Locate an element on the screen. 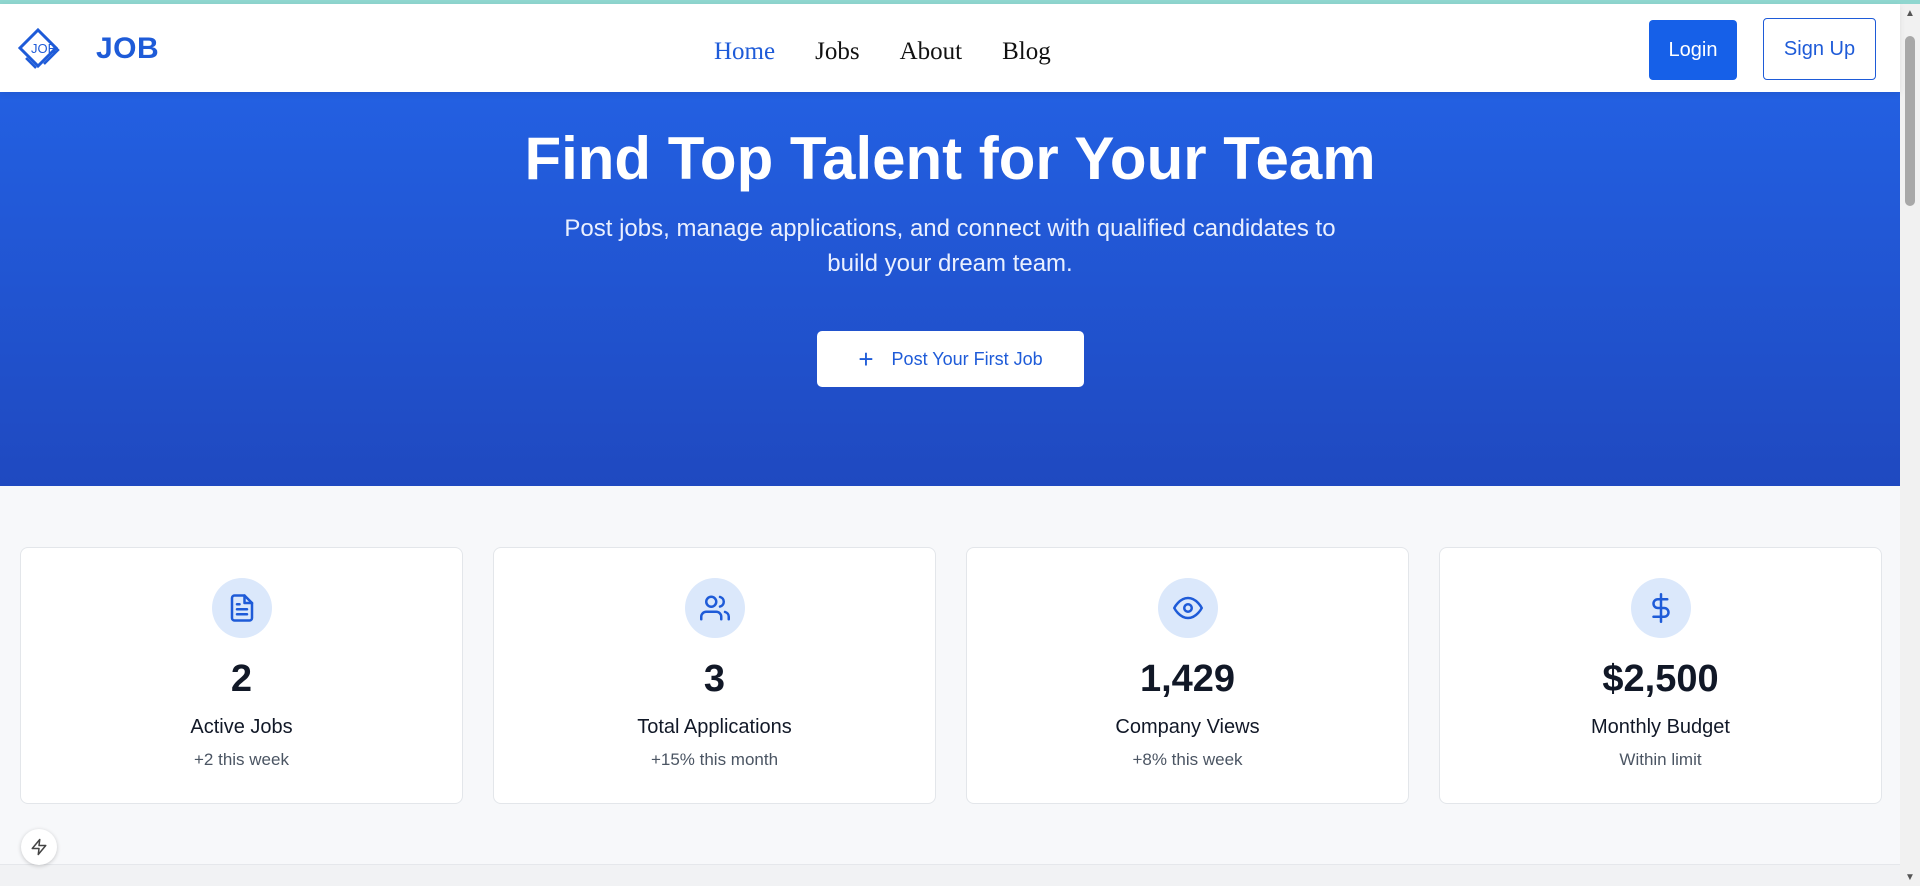 The image size is (1920, 886). file-text-icon is located at coordinates (242, 608).